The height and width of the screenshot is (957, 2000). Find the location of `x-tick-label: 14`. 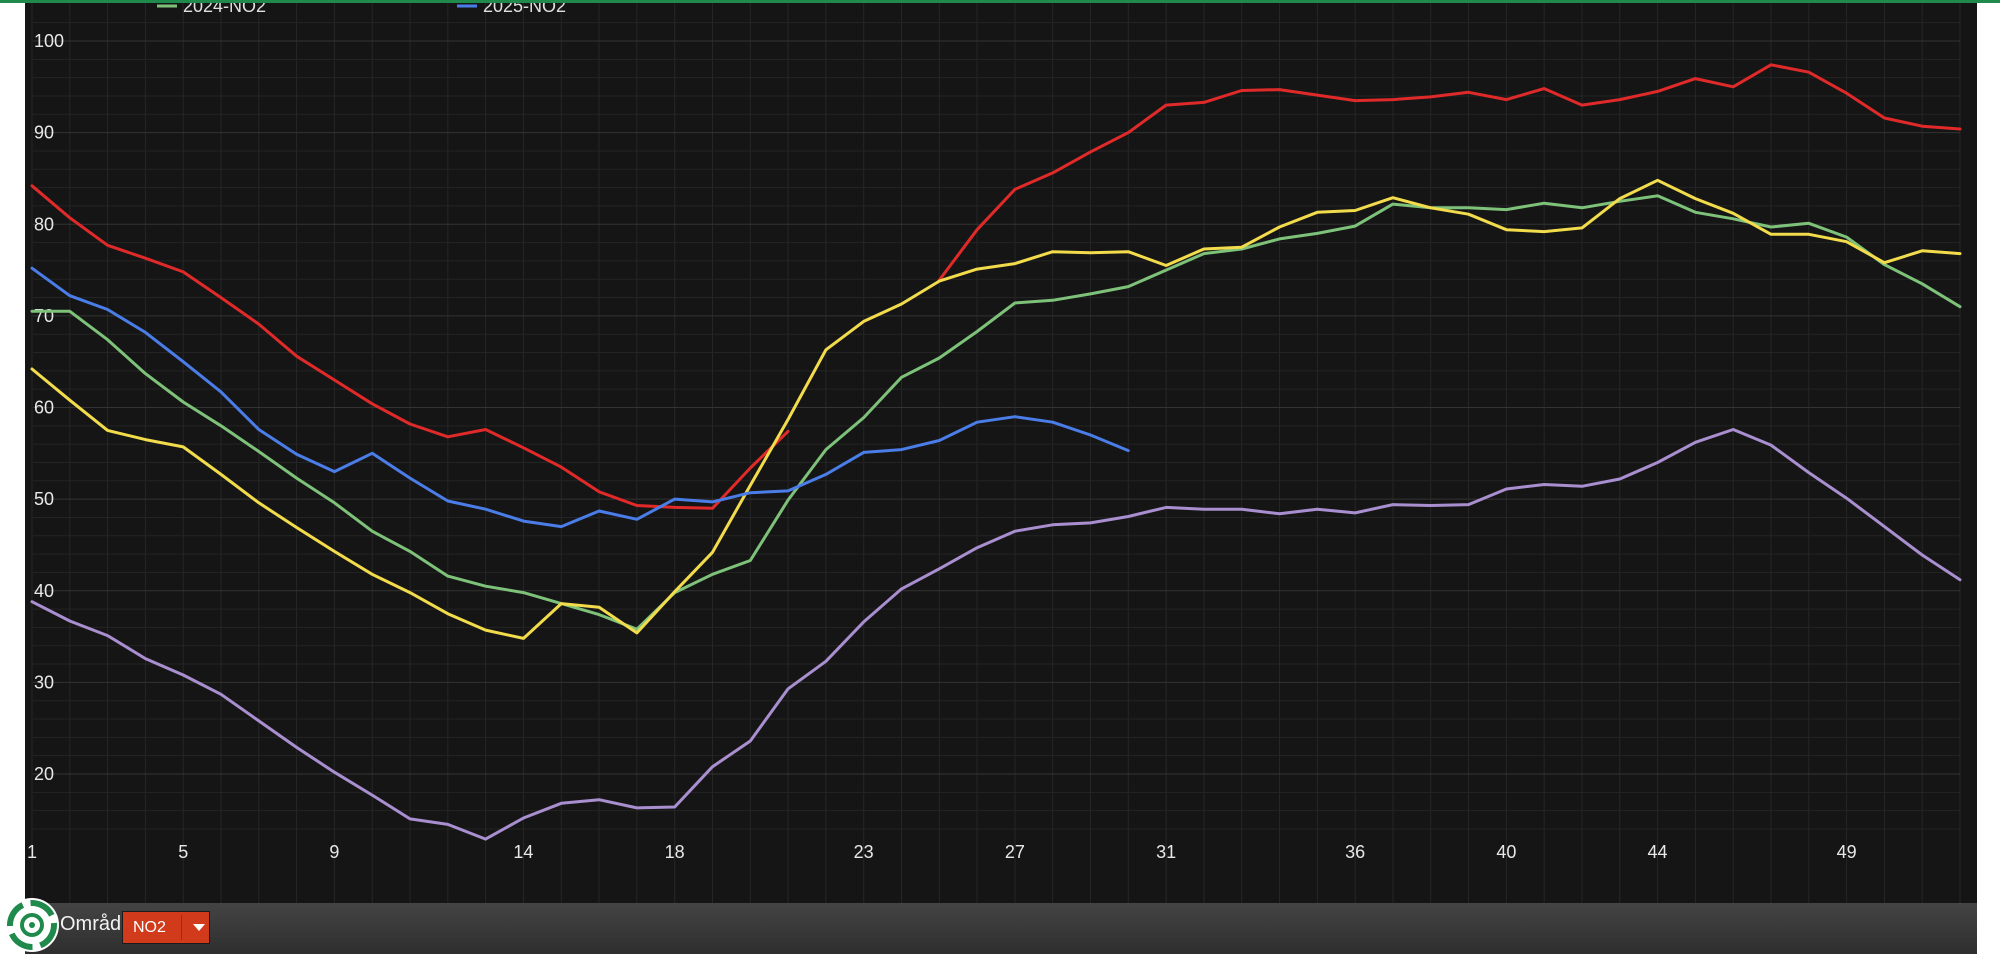

x-tick-label: 14 is located at coordinates (523, 852).